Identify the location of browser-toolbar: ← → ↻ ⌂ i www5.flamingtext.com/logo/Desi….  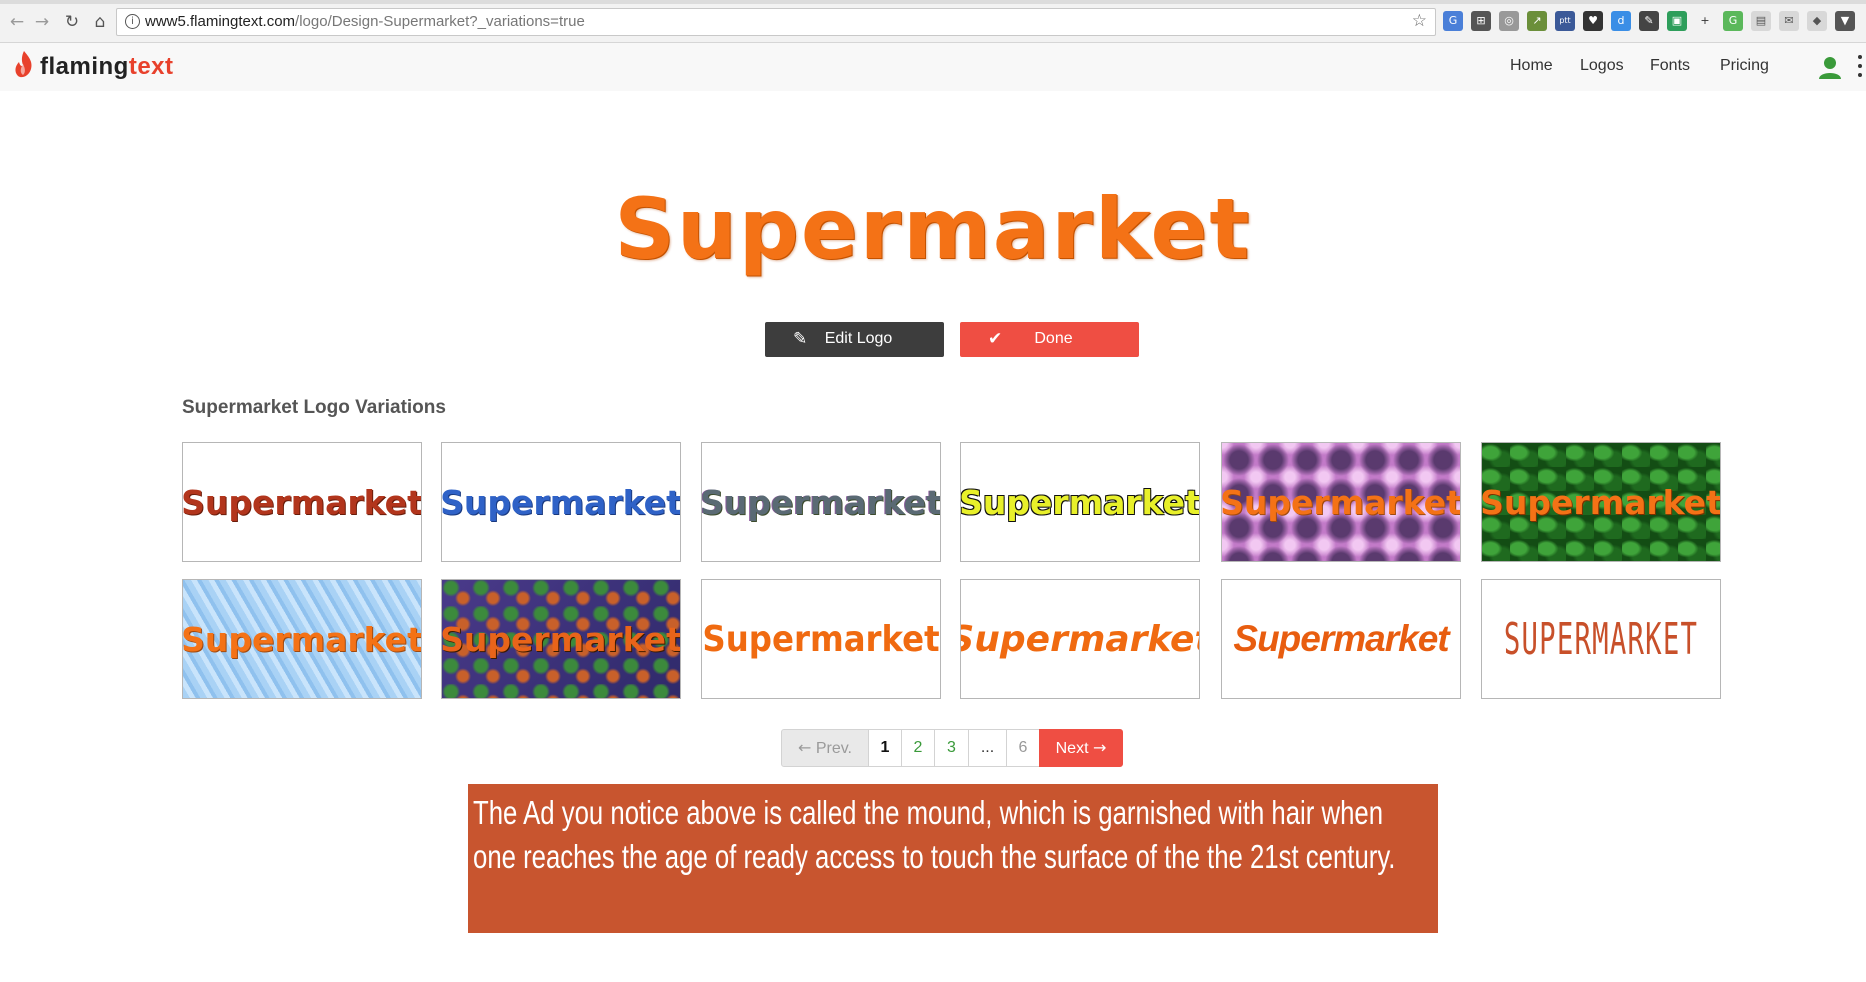
(933, 21).